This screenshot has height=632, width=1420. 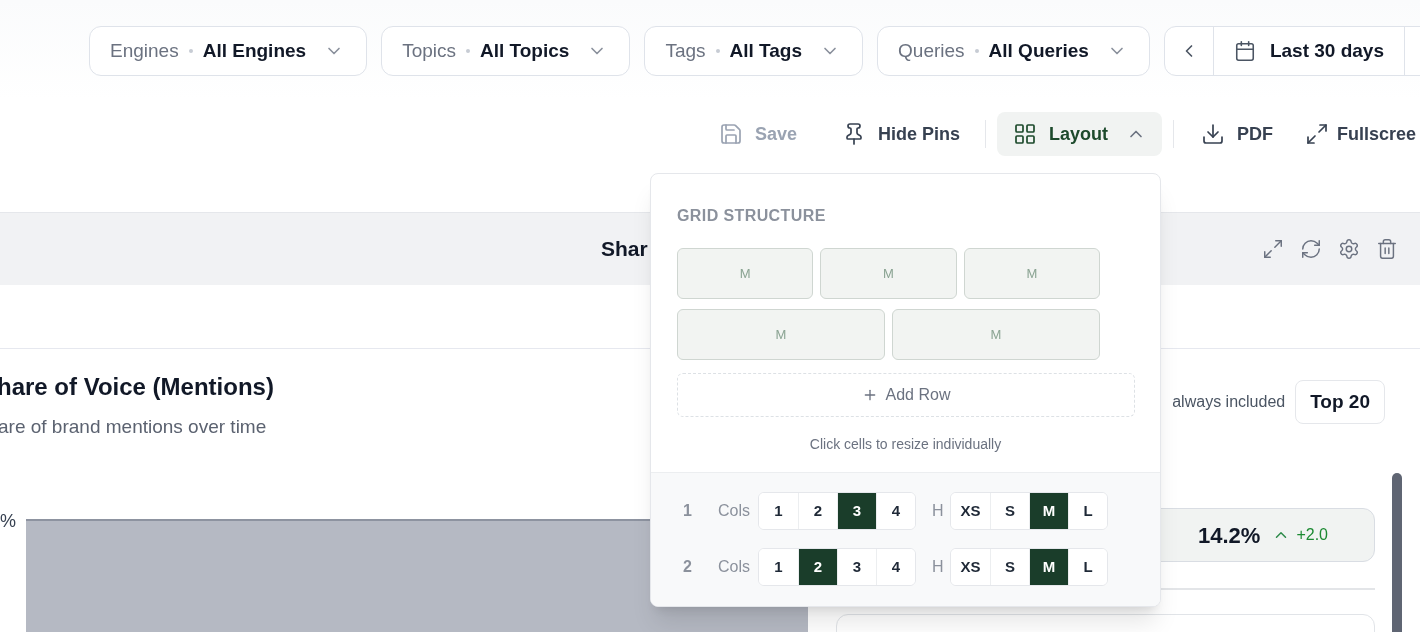 What do you see at coordinates (1397, 552) in the screenshot?
I see `scrollbar` at bounding box center [1397, 552].